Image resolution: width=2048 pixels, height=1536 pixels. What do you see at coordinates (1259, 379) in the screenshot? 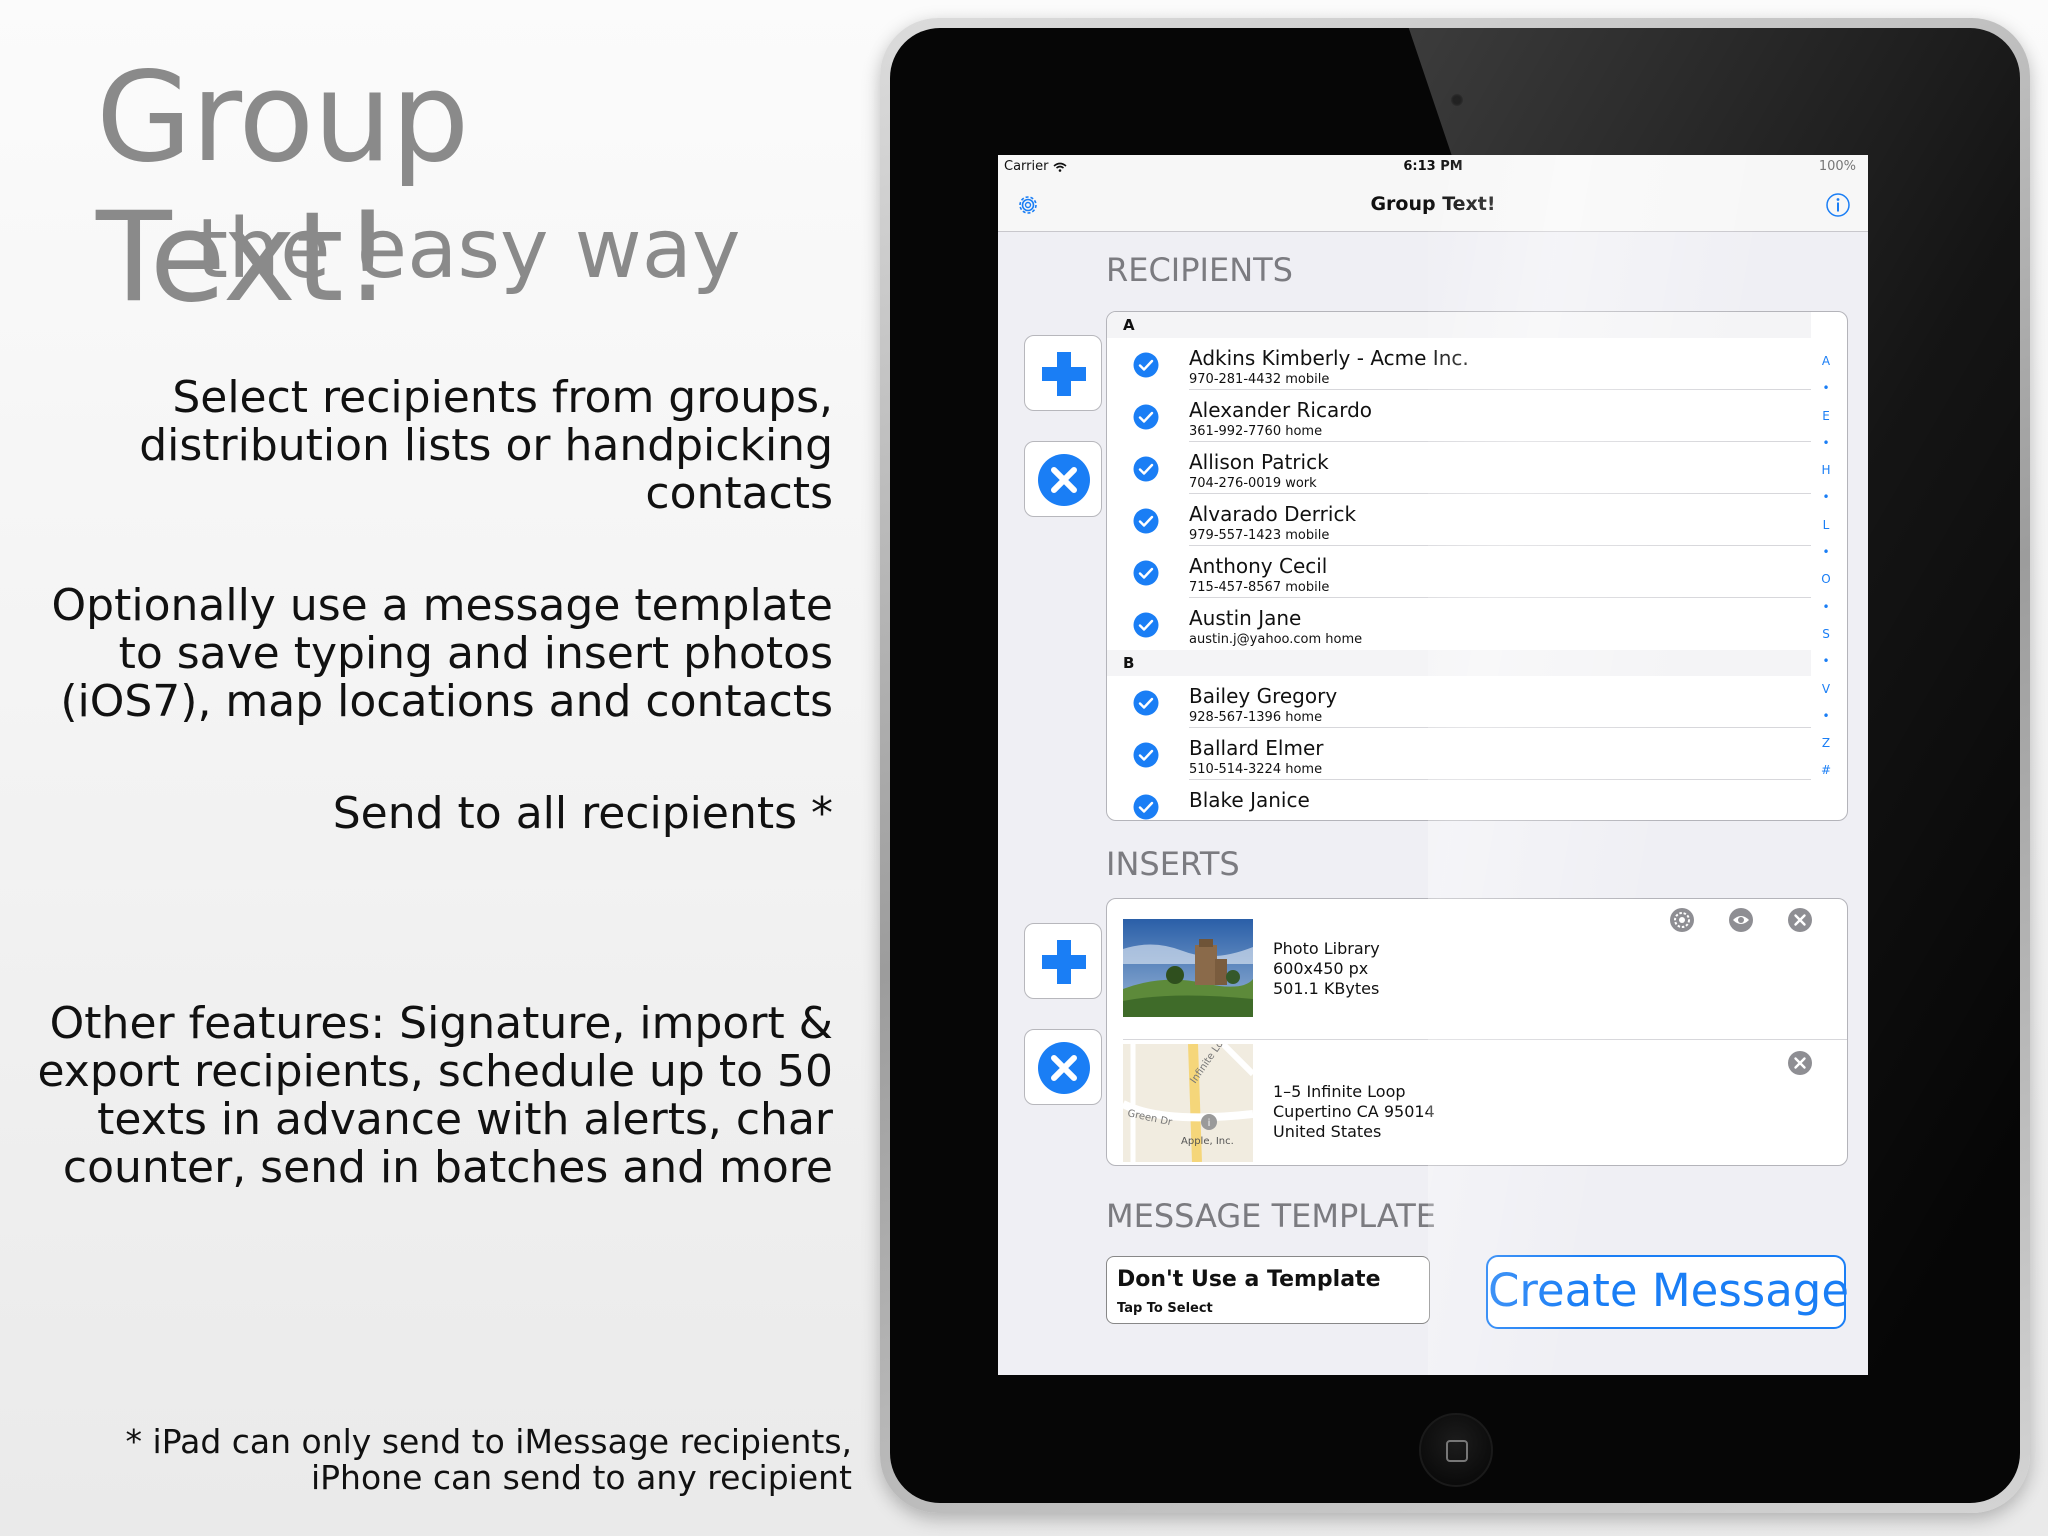
I see `contact-detail: 970-281-4432 mobile` at bounding box center [1259, 379].